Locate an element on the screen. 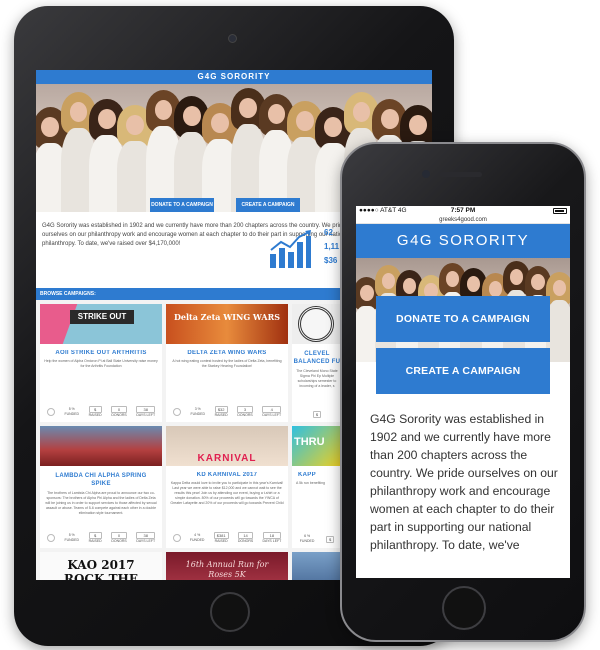 The width and height of the screenshot is (600, 650). campaign-image: Delta Zeta WING WARS is located at coordinates (227, 324).